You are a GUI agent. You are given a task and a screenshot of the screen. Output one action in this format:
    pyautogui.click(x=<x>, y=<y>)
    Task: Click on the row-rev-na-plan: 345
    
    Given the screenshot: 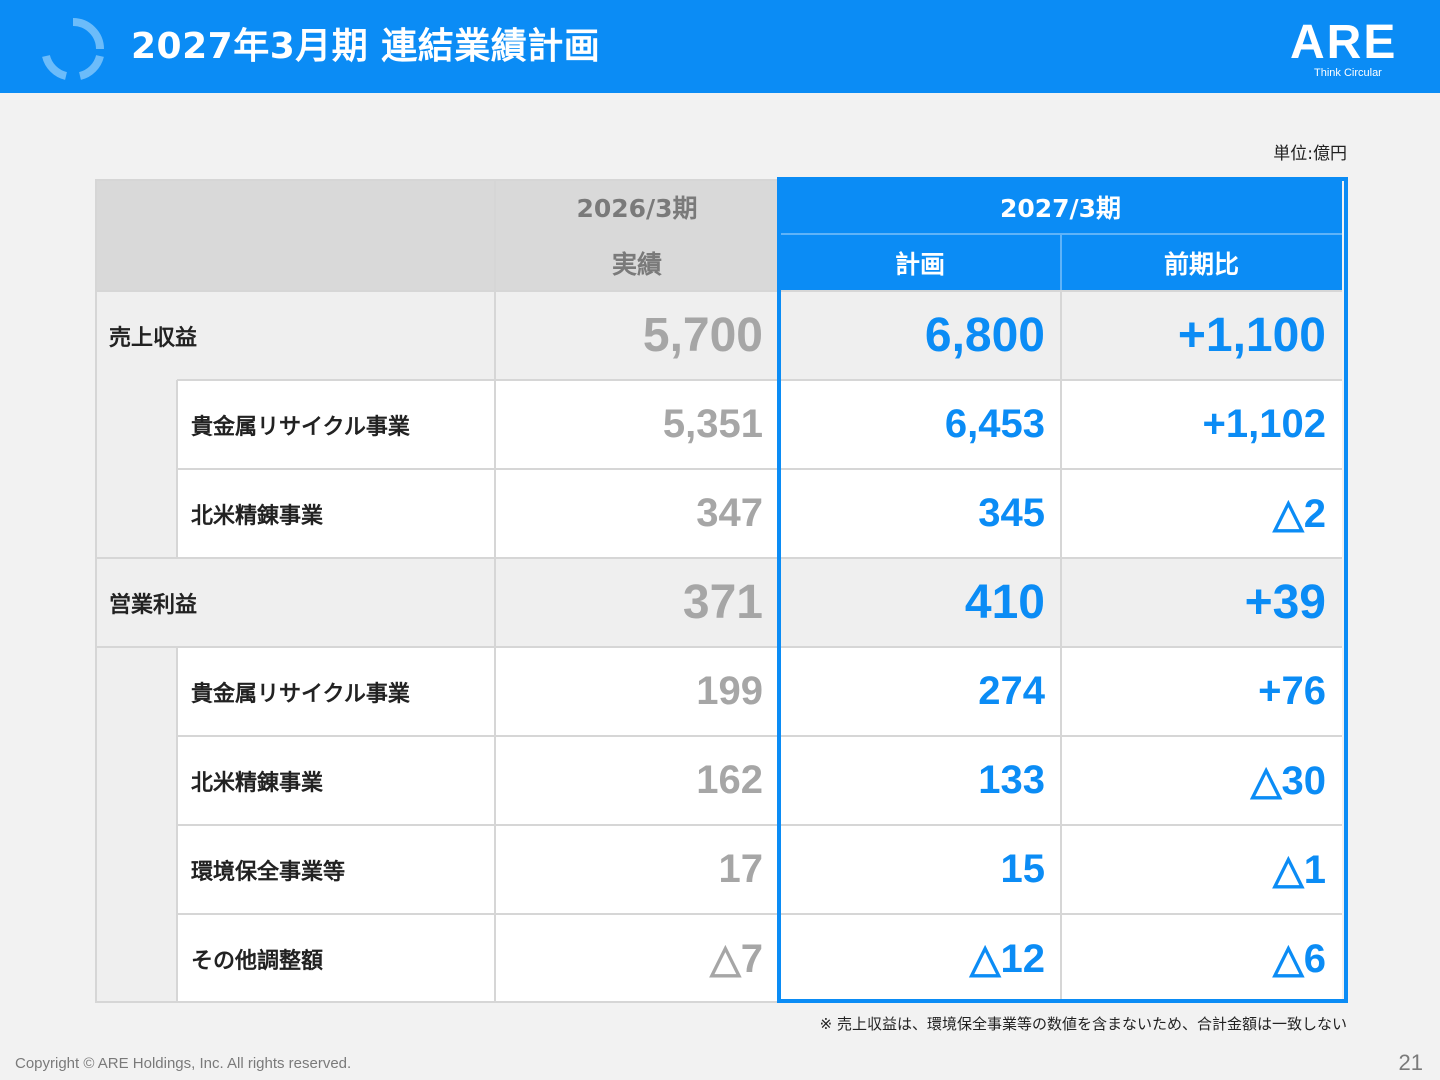 What is the action you would take?
    pyautogui.click(x=920, y=513)
    